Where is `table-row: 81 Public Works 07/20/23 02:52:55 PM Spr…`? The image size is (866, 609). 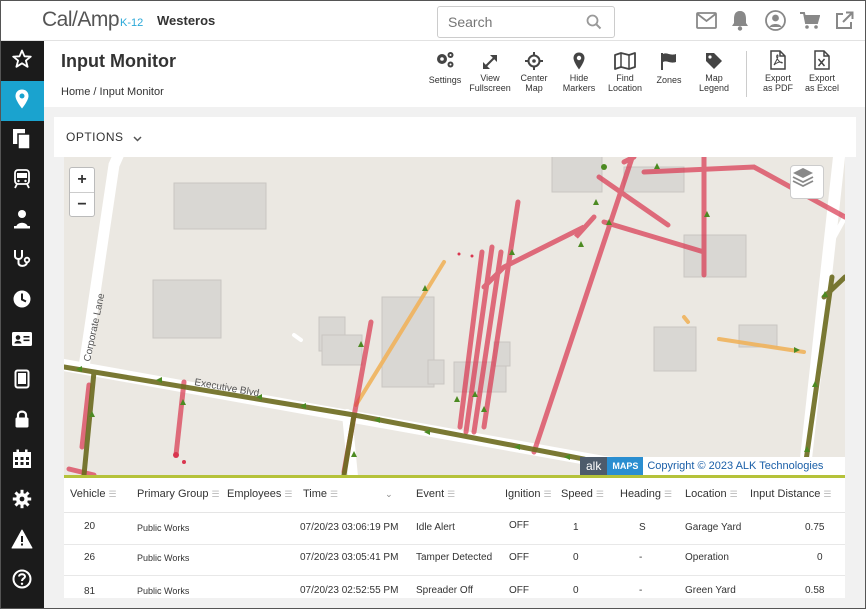 table-row: 81 Public Works 07/20/23 02:52:55 PM Spr… is located at coordinates (454, 587).